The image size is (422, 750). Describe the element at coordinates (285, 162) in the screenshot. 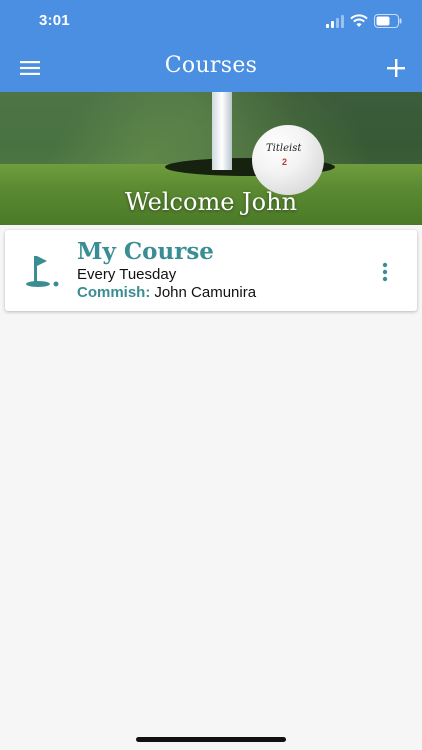

I see `ball-number-text: 2` at that location.